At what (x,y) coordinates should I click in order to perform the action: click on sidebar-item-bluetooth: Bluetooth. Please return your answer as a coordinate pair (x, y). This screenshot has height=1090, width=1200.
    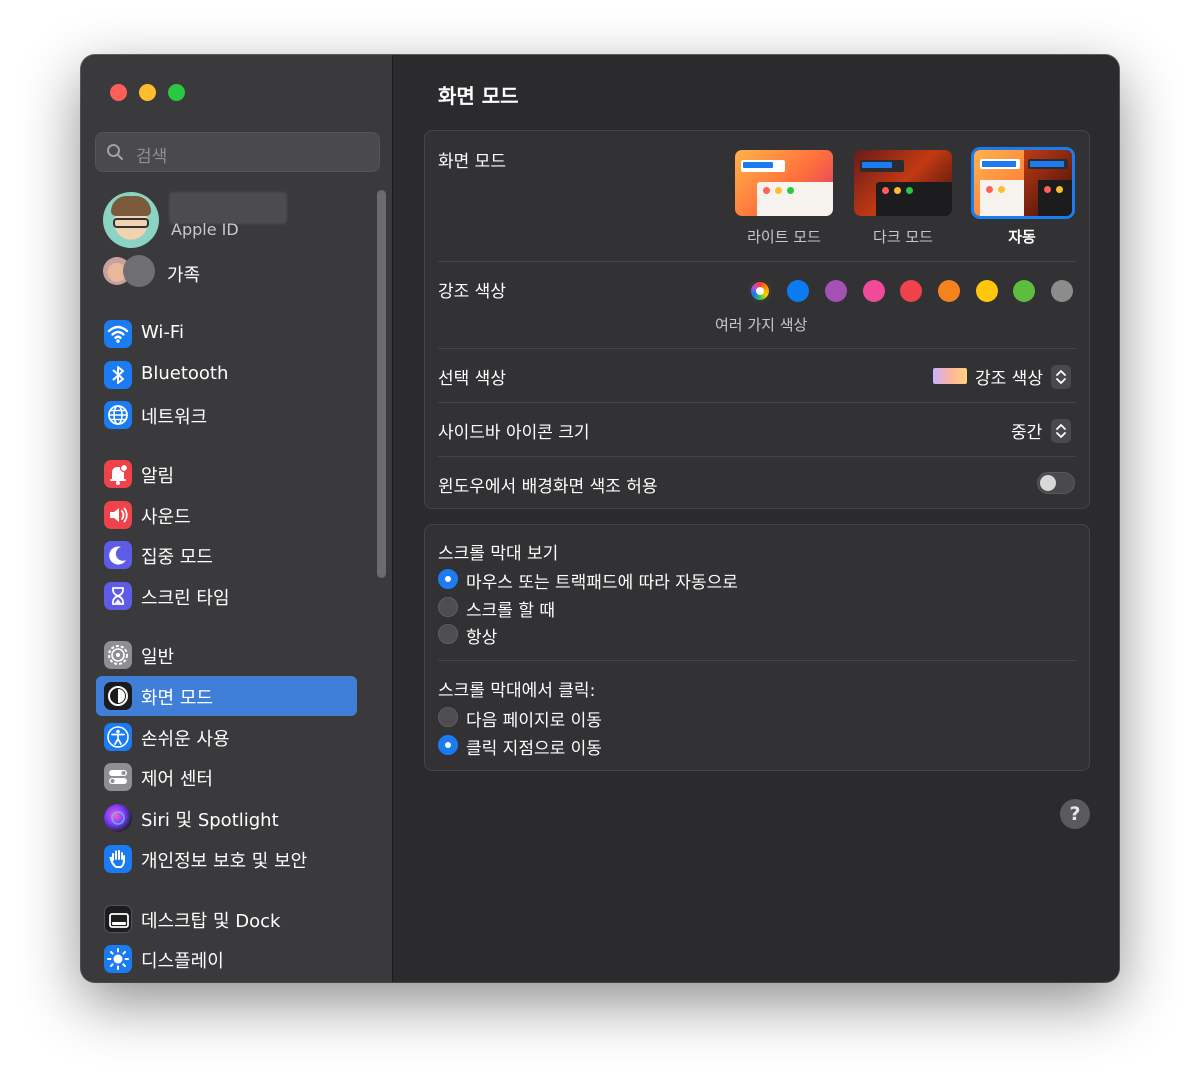
    Looking at the image, I should click on (226, 375).